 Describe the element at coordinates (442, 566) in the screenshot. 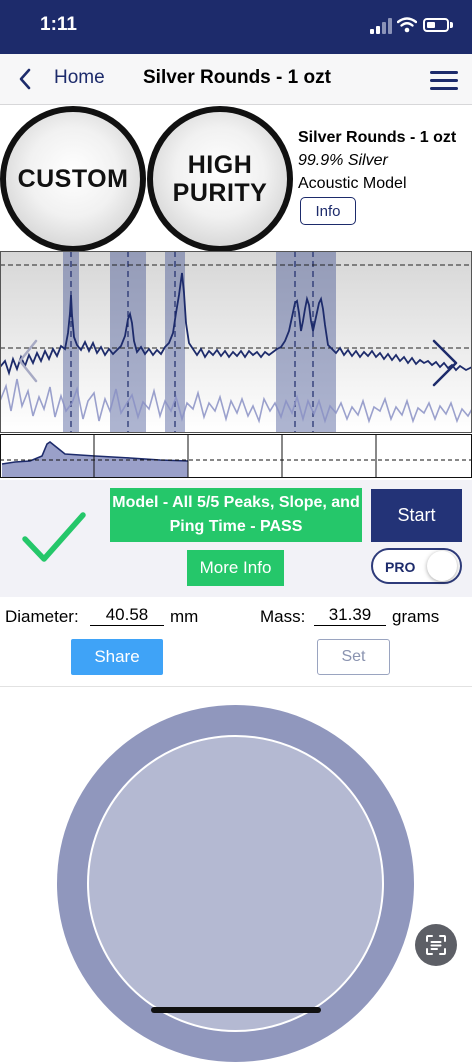

I see `pro-toggle-knob` at that location.